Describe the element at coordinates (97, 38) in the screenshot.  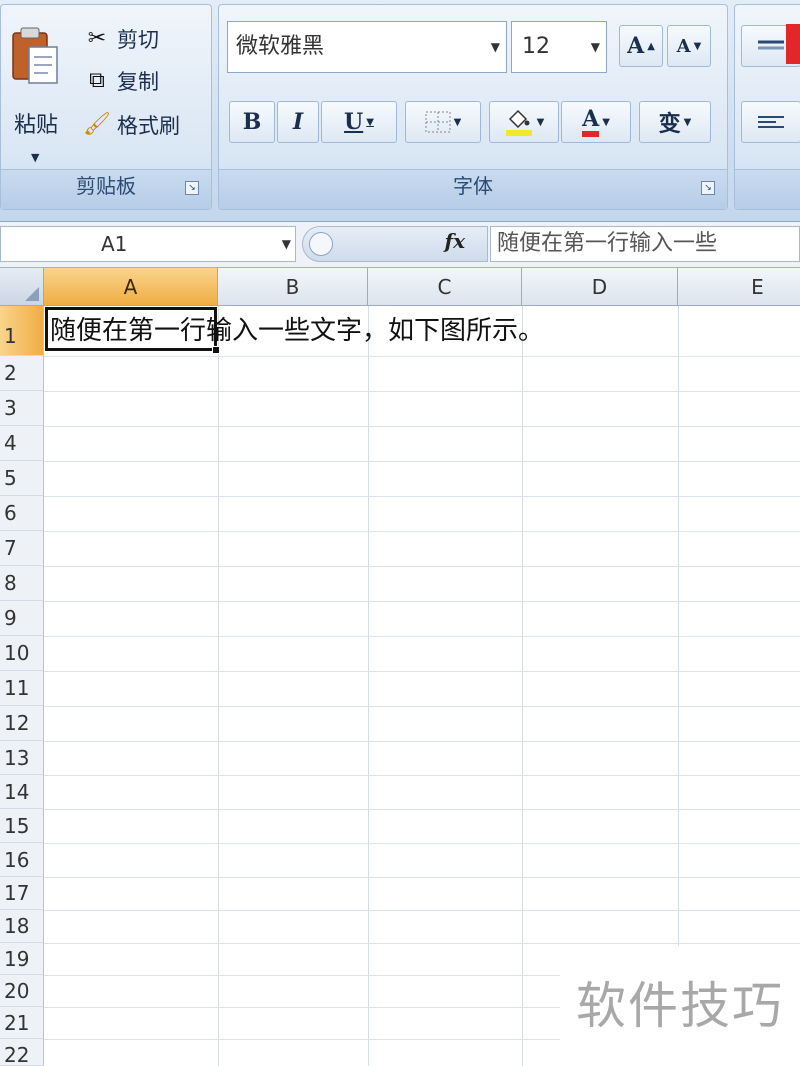
I see `scissors-icon: ✂` at that location.